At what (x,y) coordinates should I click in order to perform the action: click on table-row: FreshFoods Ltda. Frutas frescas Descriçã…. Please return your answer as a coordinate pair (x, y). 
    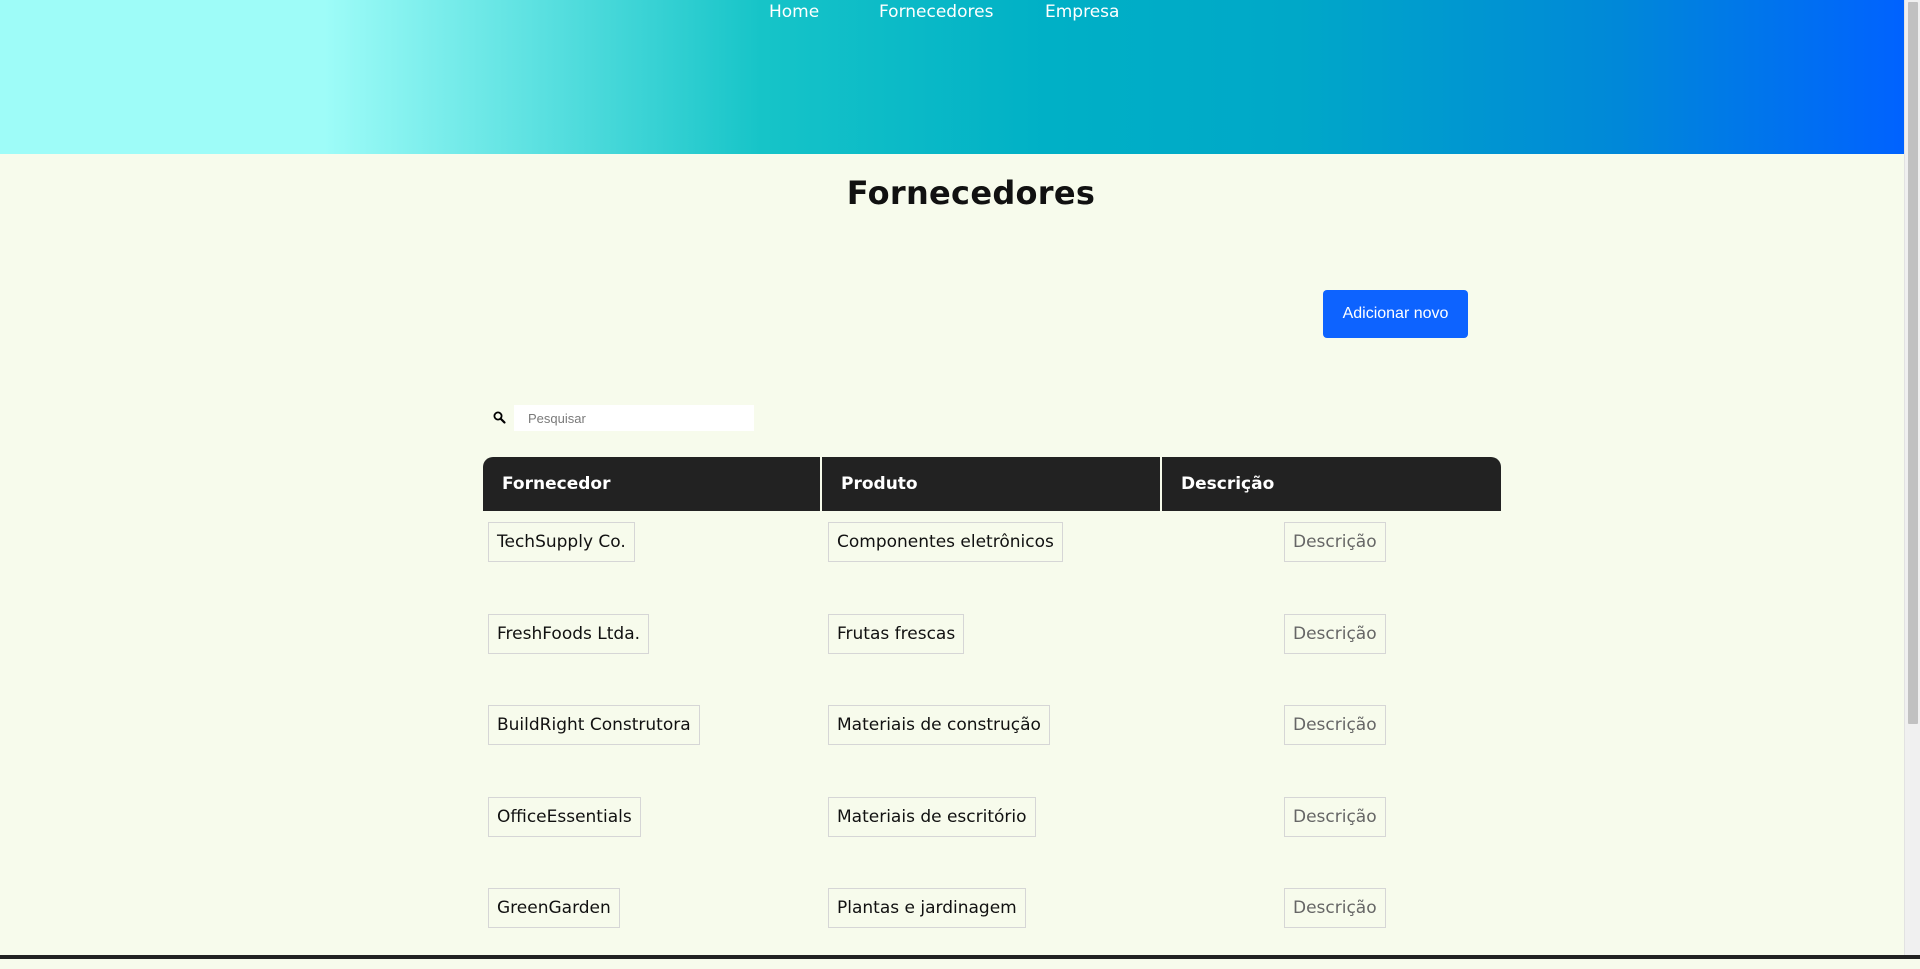
    Looking at the image, I should click on (992, 649).